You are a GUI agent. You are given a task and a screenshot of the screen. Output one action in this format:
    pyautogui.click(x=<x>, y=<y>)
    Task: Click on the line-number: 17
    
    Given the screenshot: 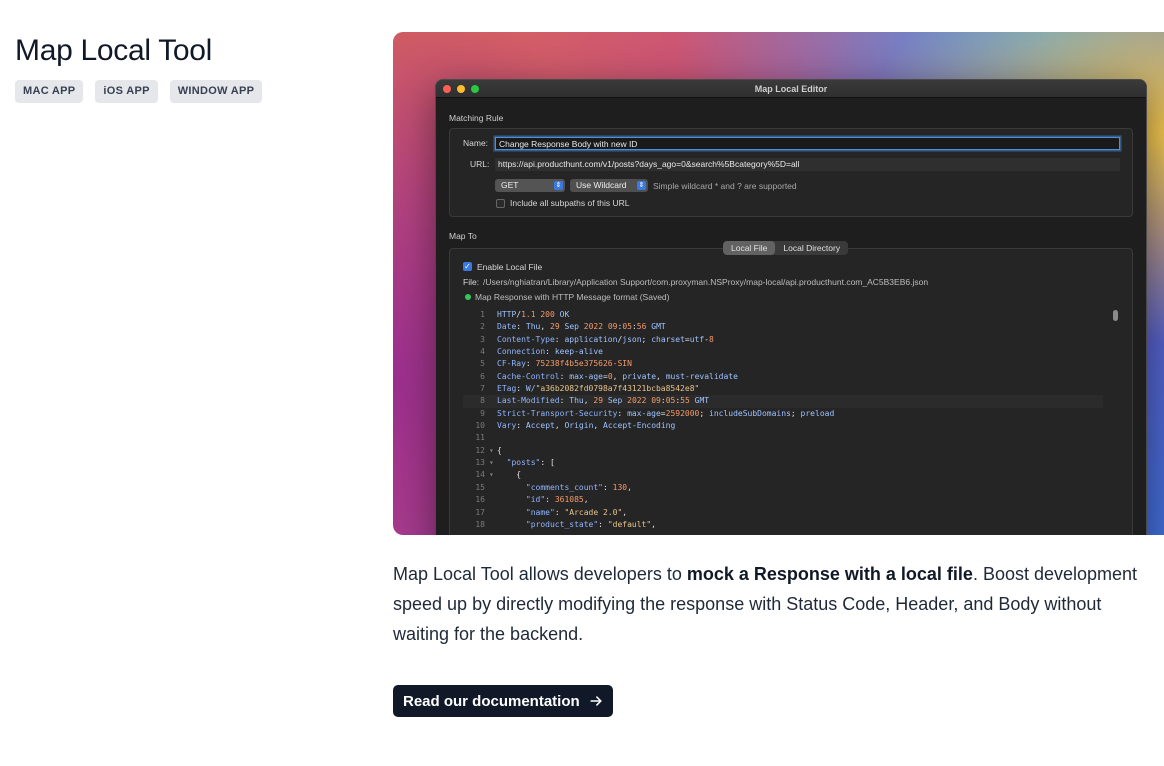 What is the action you would take?
    pyautogui.click(x=480, y=512)
    